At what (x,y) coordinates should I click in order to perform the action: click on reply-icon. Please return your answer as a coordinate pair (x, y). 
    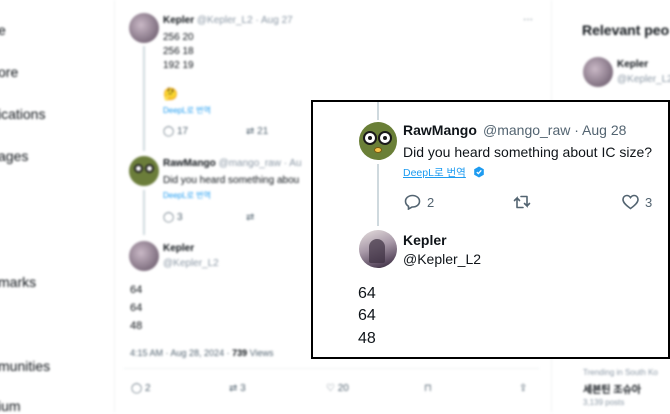
    Looking at the image, I should click on (412, 202).